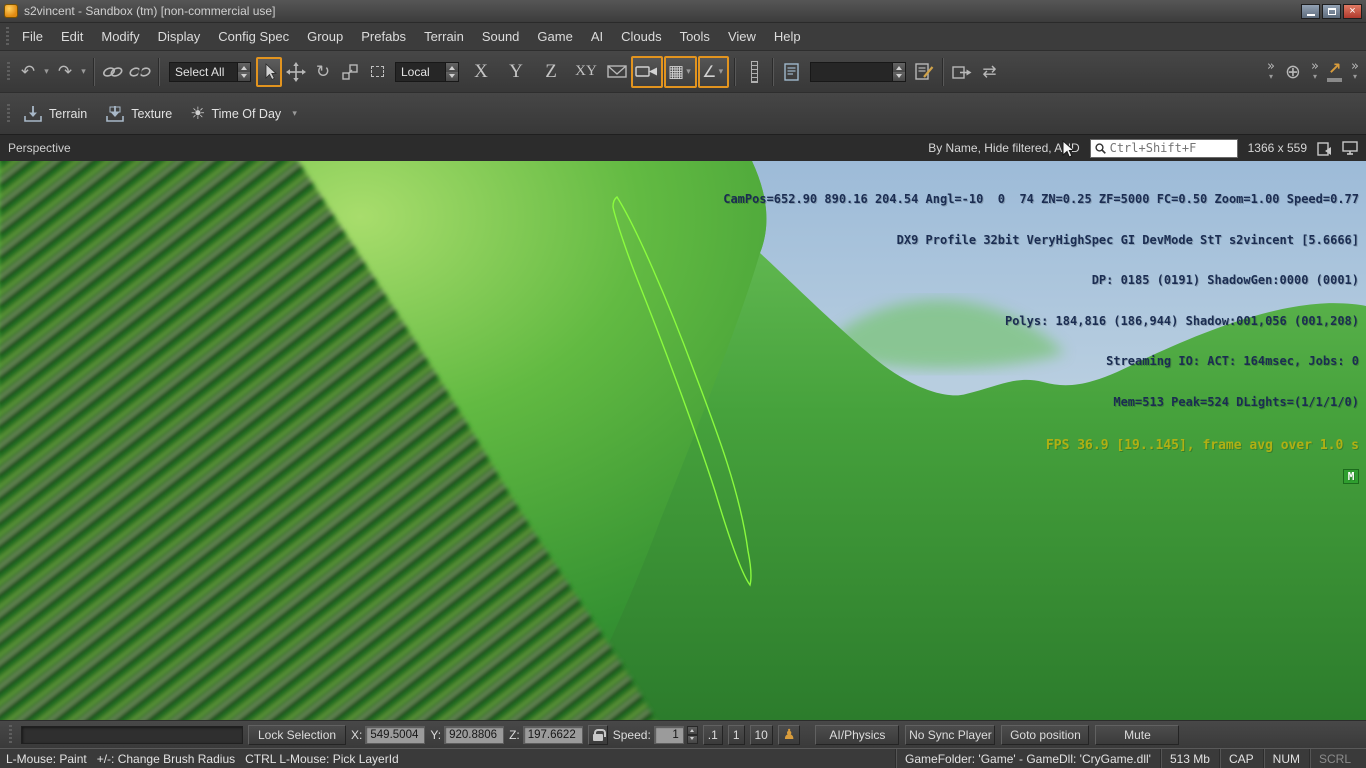  Describe the element at coordinates (28, 72) in the screenshot. I see `undo-button: ↶` at that location.